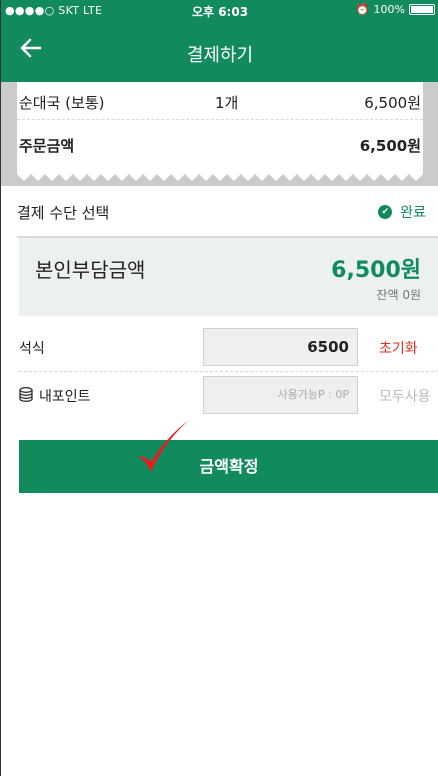  Describe the element at coordinates (405, 396) in the screenshot. I see `use-all-button: 모두사용` at that location.